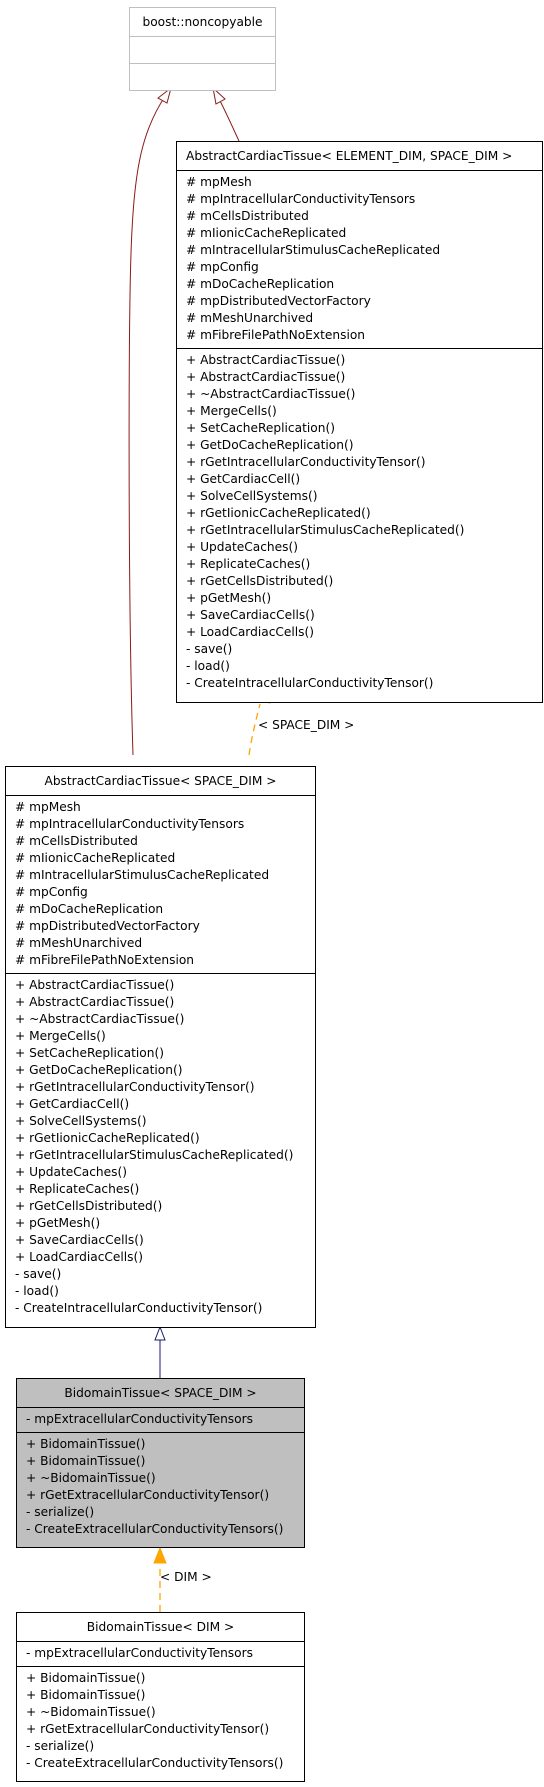  Describe the element at coordinates (160, 1627) in the screenshot. I see `class-name: BidomainTissue< DIM >` at that location.